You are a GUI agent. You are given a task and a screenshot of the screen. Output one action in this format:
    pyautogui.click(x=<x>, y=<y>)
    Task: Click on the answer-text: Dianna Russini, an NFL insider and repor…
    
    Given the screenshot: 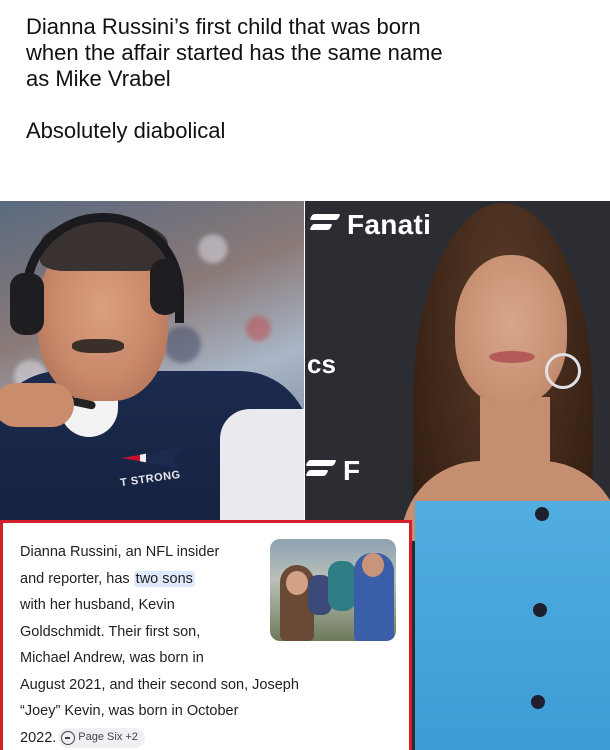 What is the action you would take?
    pyautogui.click(x=159, y=644)
    